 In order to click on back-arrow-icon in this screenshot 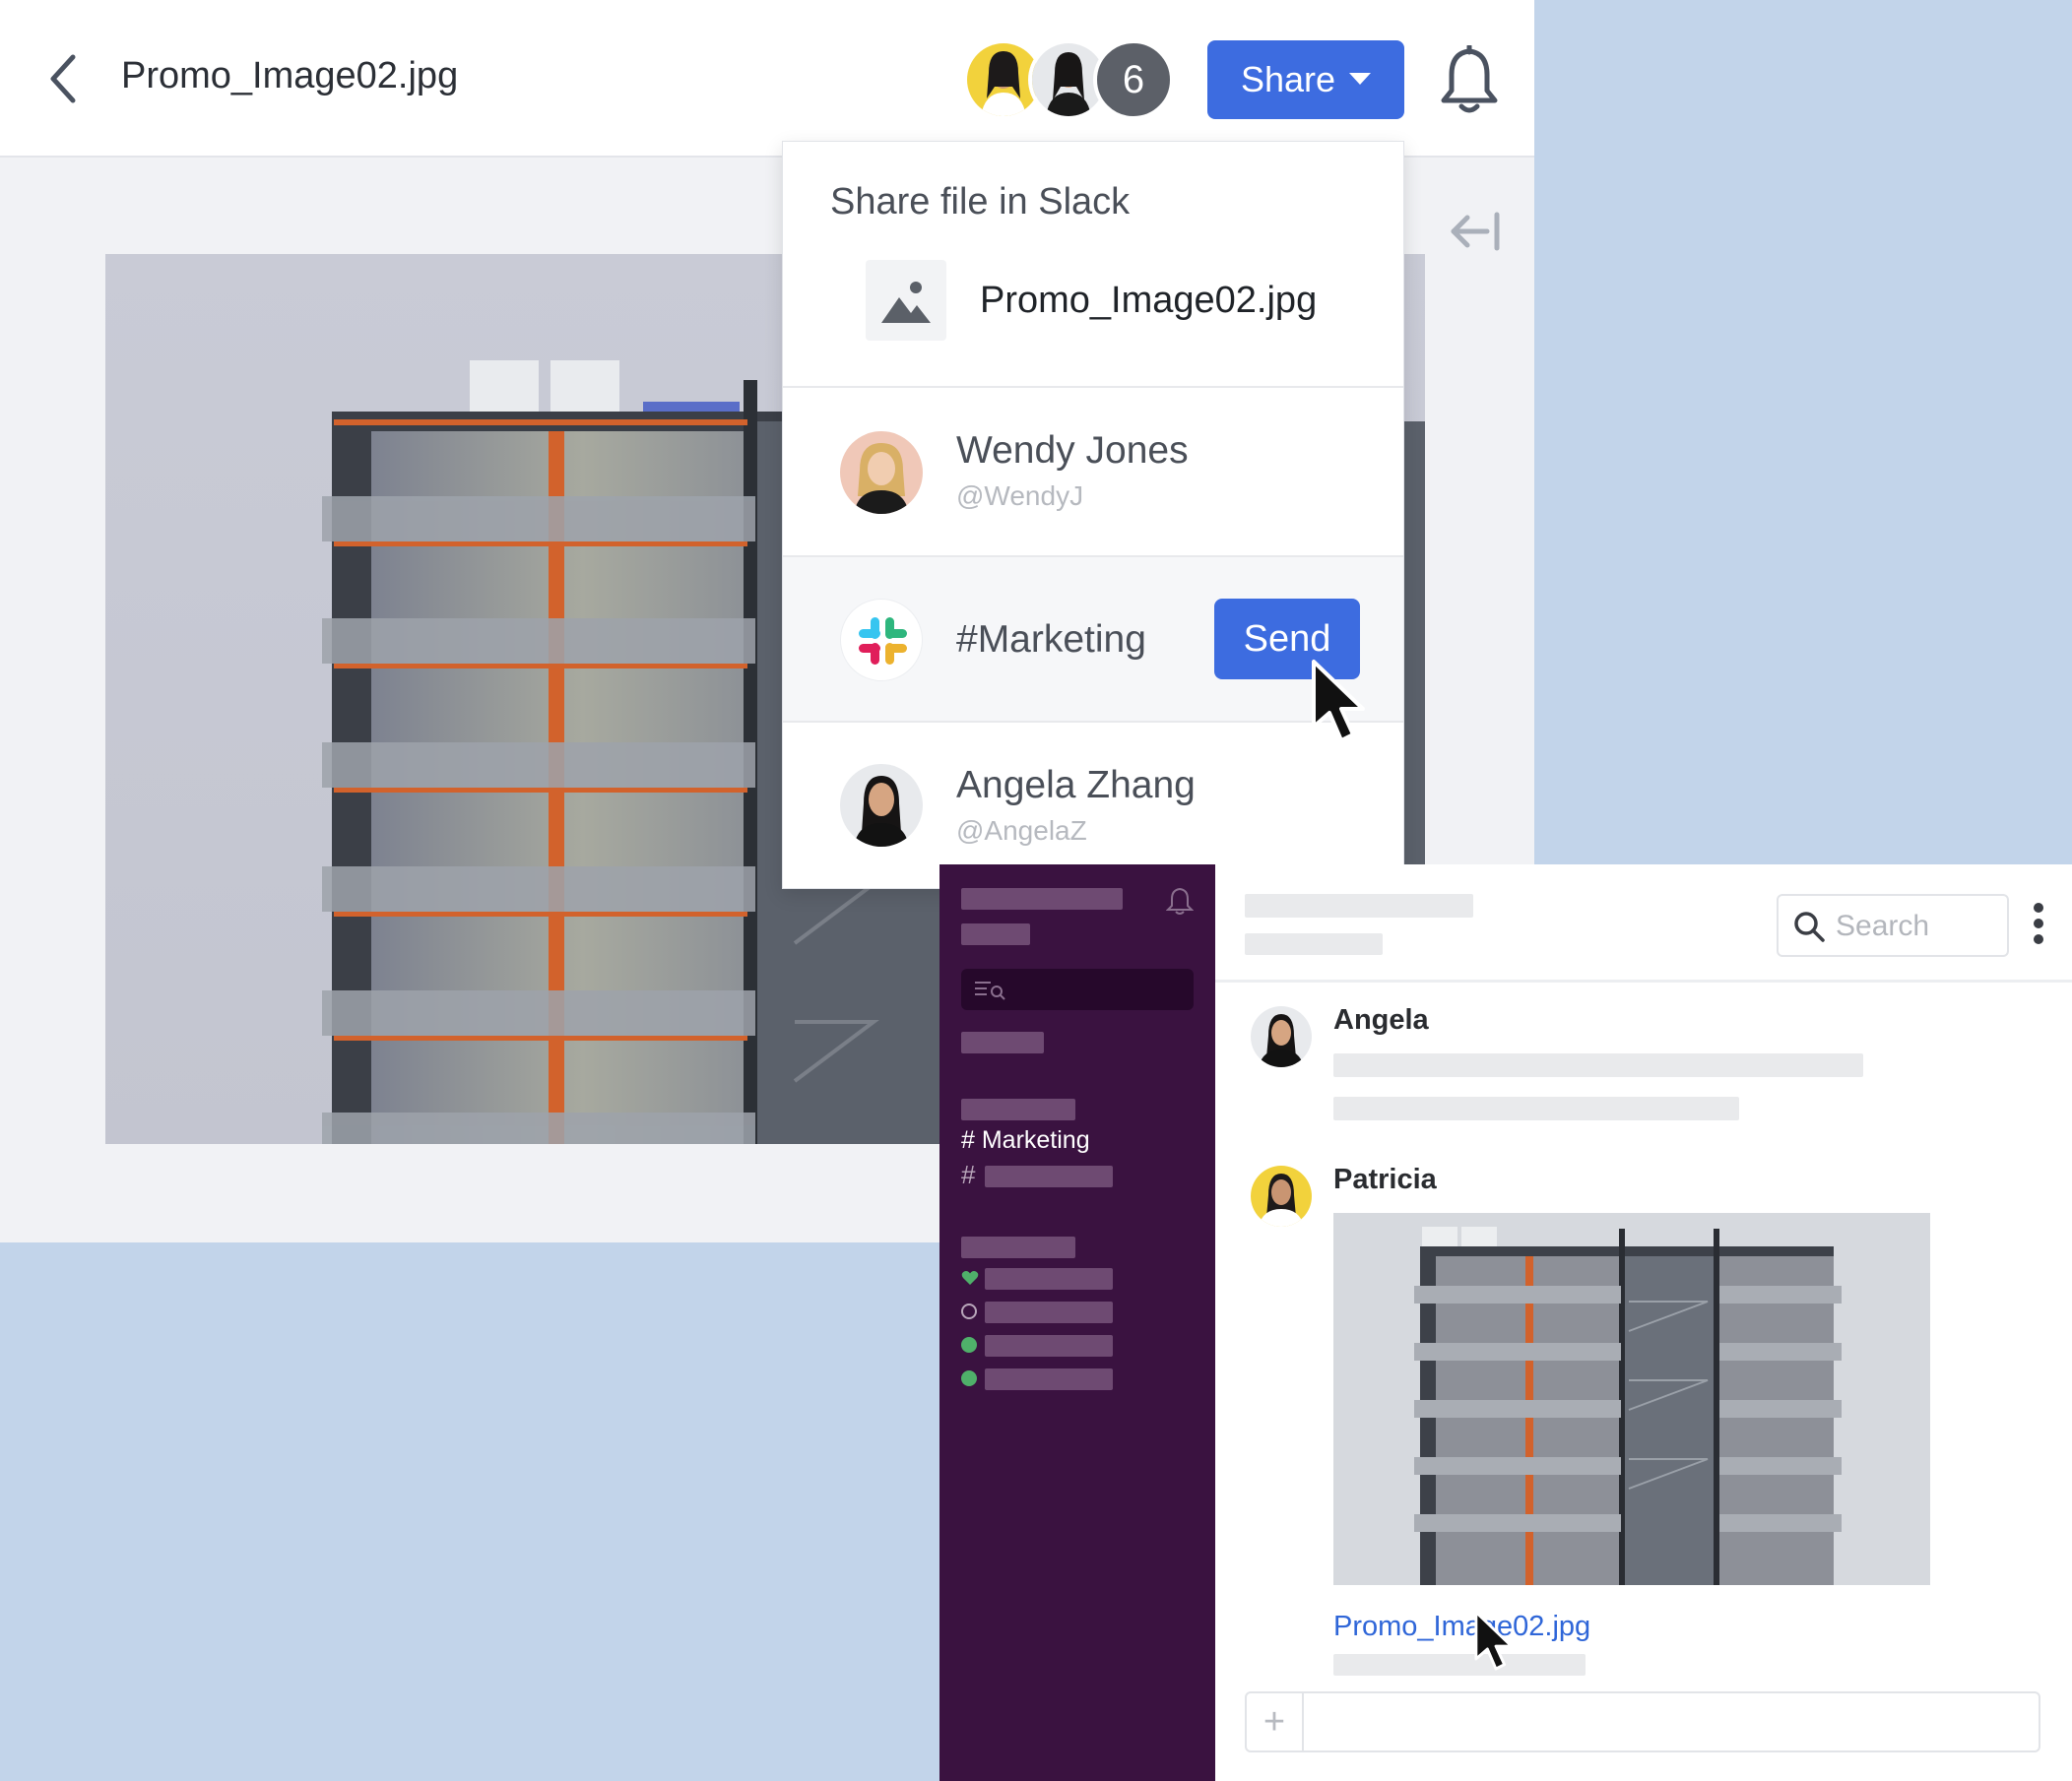, I will do `click(63, 78)`.